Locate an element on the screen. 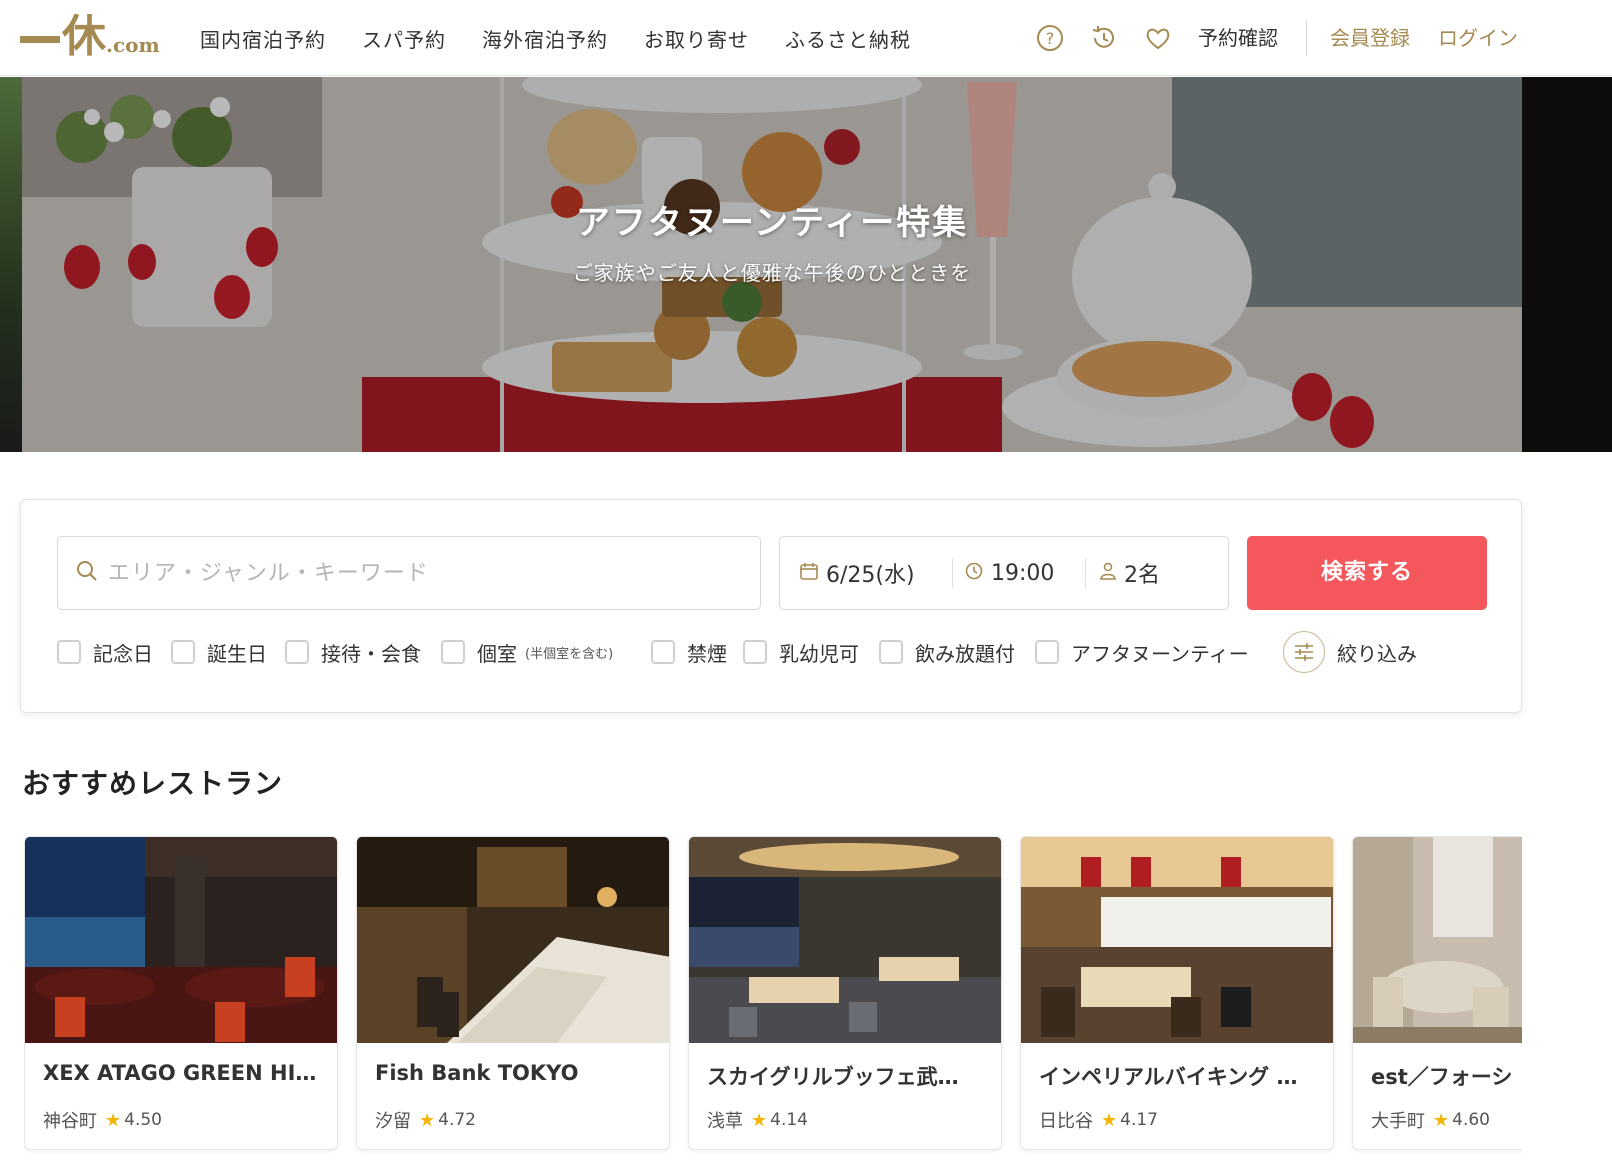  filter-birthday: 誕生日 is located at coordinates (219, 652).